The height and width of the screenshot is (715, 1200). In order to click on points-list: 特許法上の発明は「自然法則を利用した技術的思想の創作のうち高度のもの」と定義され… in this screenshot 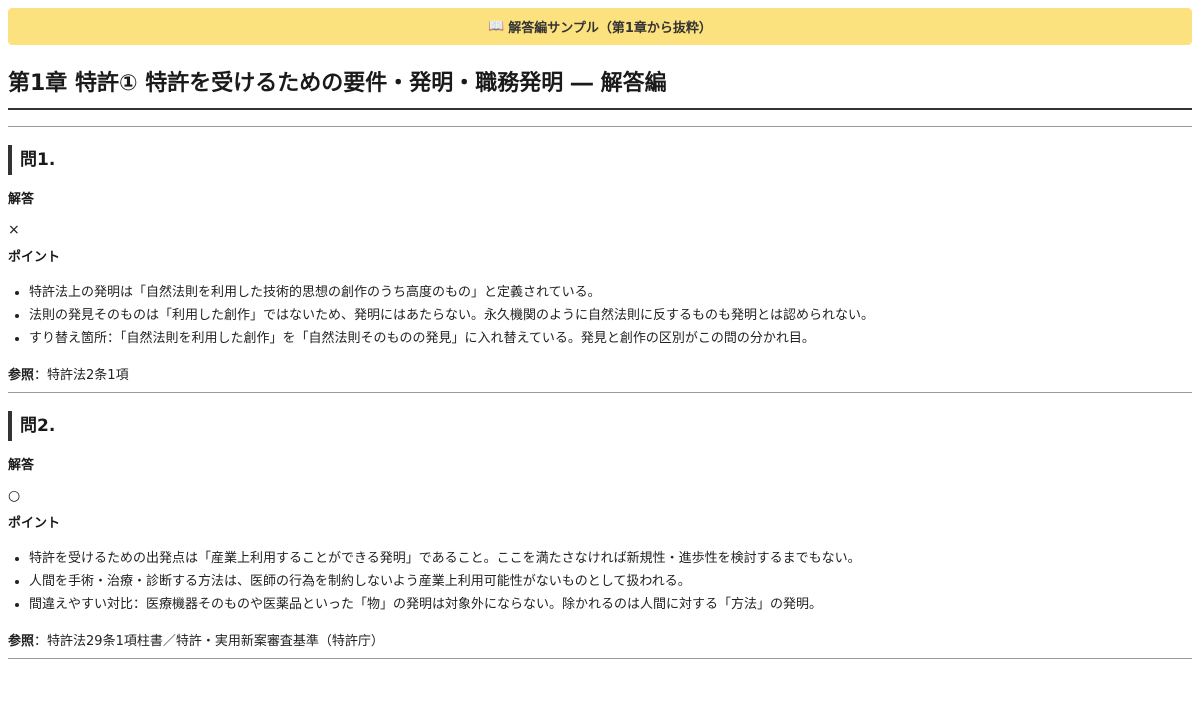, I will do `click(600, 315)`.